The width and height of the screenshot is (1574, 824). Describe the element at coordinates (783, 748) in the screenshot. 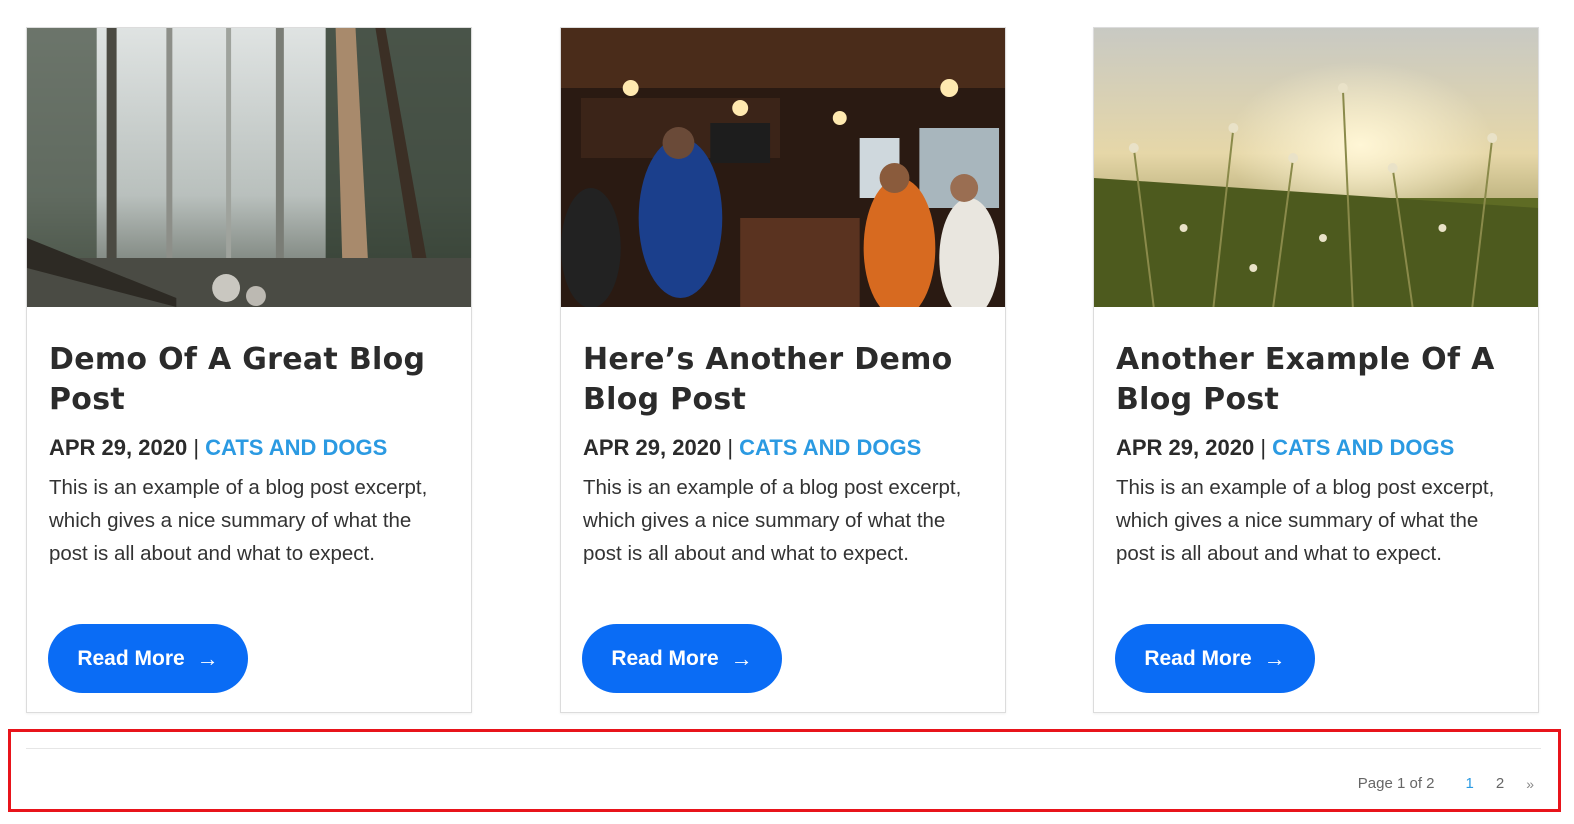

I see `pagination-divider` at that location.